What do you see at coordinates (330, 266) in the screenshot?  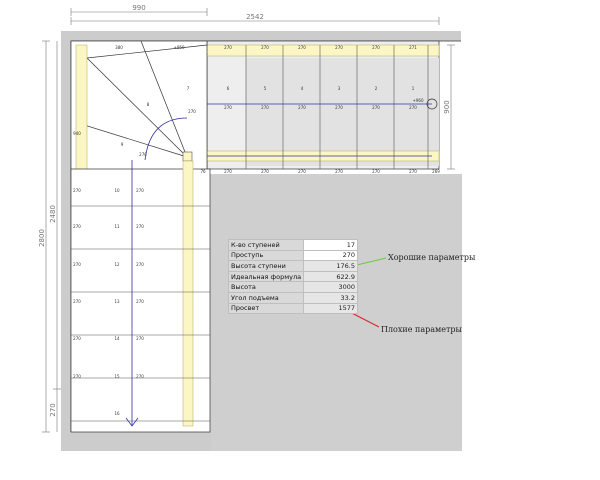 I see `param-value: 176.5` at bounding box center [330, 266].